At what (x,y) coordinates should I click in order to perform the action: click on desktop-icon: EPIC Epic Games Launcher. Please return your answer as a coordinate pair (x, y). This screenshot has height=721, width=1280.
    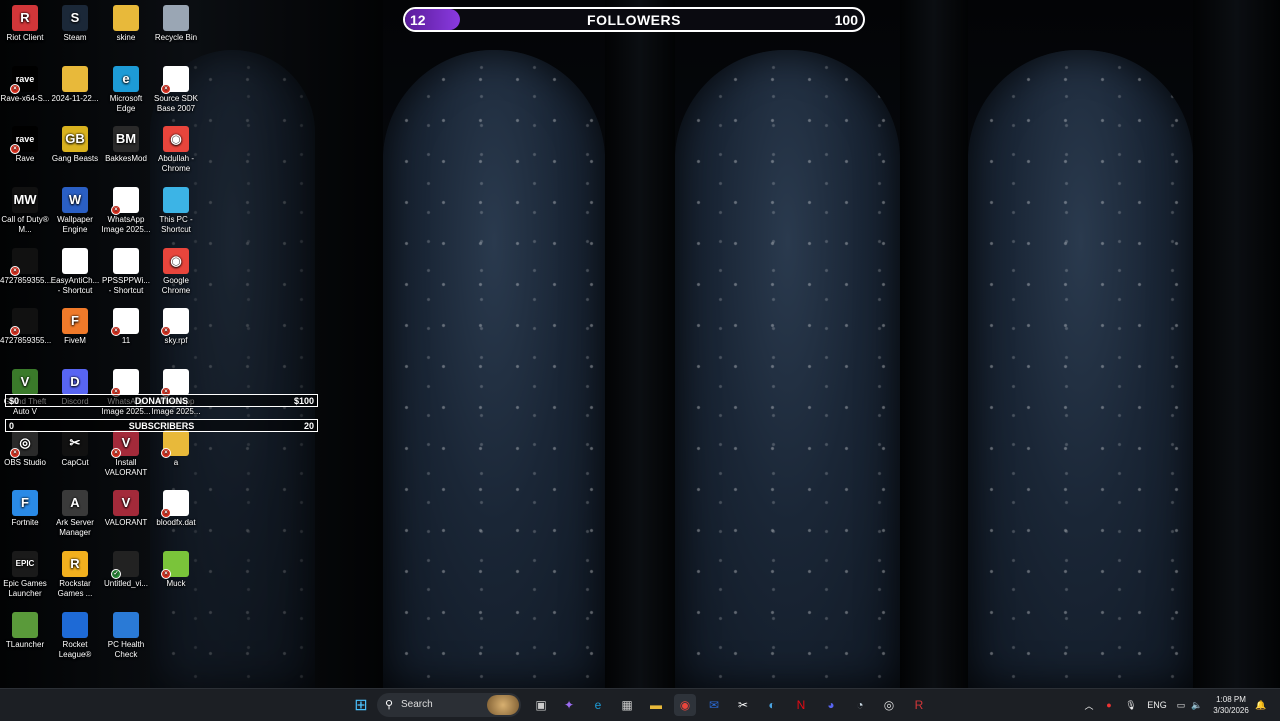
    Looking at the image, I should click on (25, 575).